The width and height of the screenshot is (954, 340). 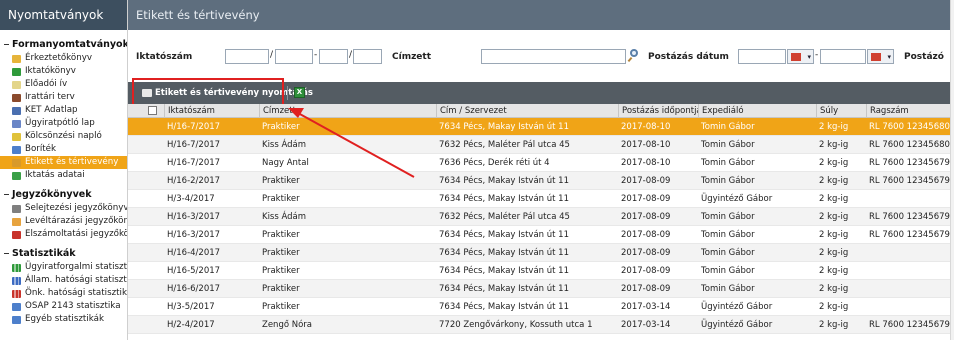 What do you see at coordinates (911, 181) in the screenshot?
I see `cell-ragszam: RL 7600 123456799` at bounding box center [911, 181].